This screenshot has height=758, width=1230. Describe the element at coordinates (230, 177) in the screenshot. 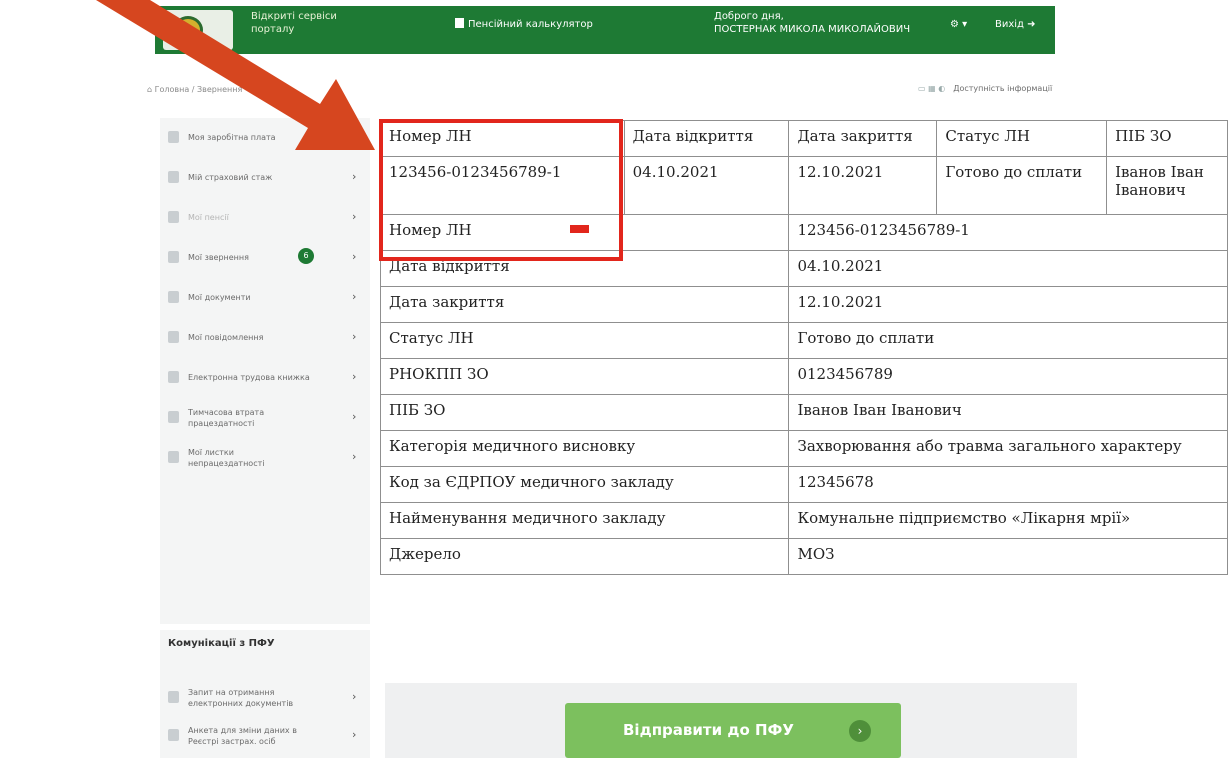

I see `sidebar-item-label: Мій страховий стаж` at that location.